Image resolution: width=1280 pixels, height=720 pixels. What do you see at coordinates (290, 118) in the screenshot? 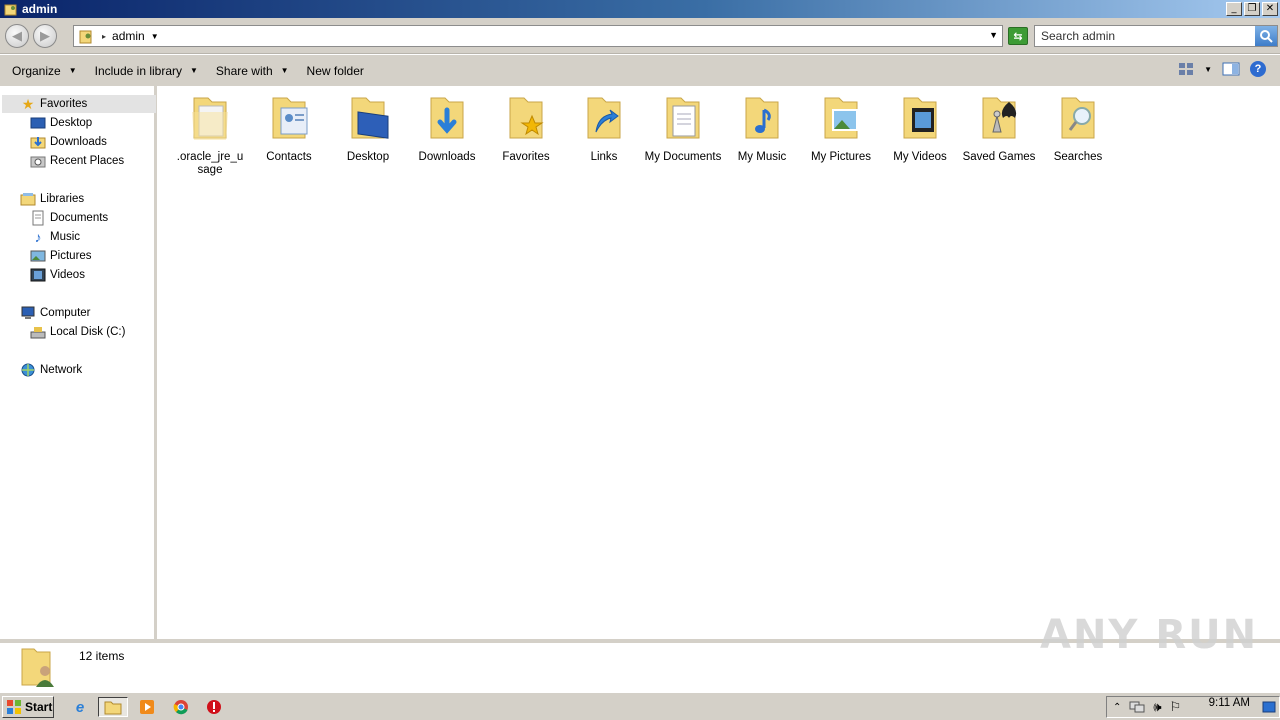
I see `contacts-folder-icon` at bounding box center [290, 118].